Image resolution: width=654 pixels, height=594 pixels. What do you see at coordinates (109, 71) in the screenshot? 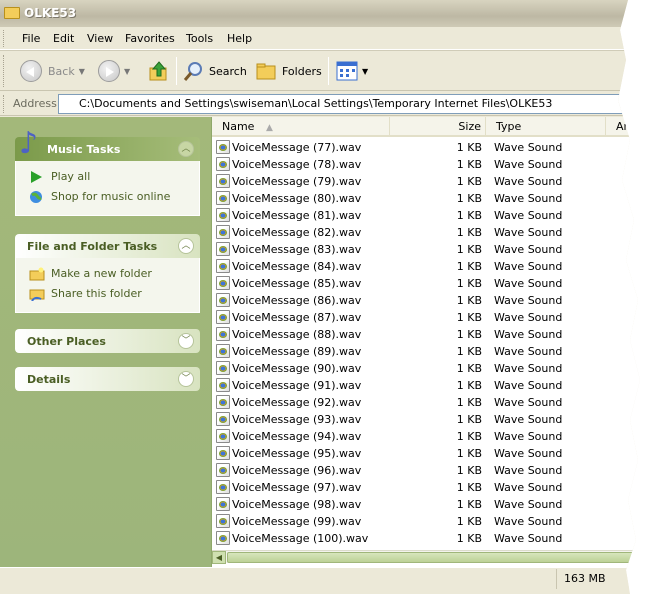
I see `forward-arrow-icon` at bounding box center [109, 71].